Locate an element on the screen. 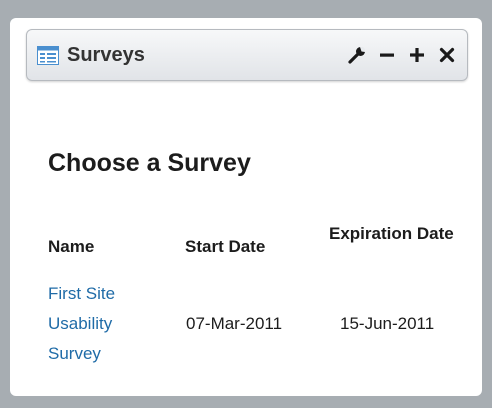 This screenshot has height=408, width=492. column-header-expiration-date: Expiration Date is located at coordinates (391, 233).